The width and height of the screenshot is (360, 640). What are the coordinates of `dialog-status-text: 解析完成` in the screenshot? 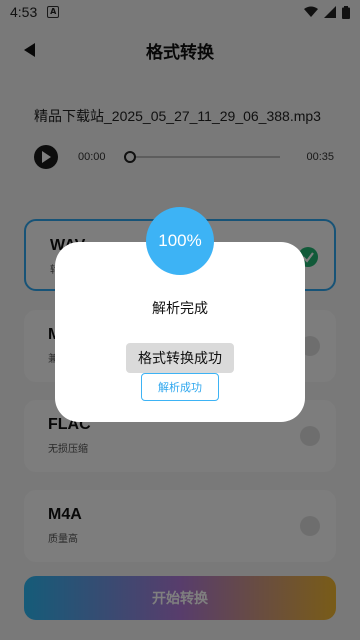 It's located at (180, 309).